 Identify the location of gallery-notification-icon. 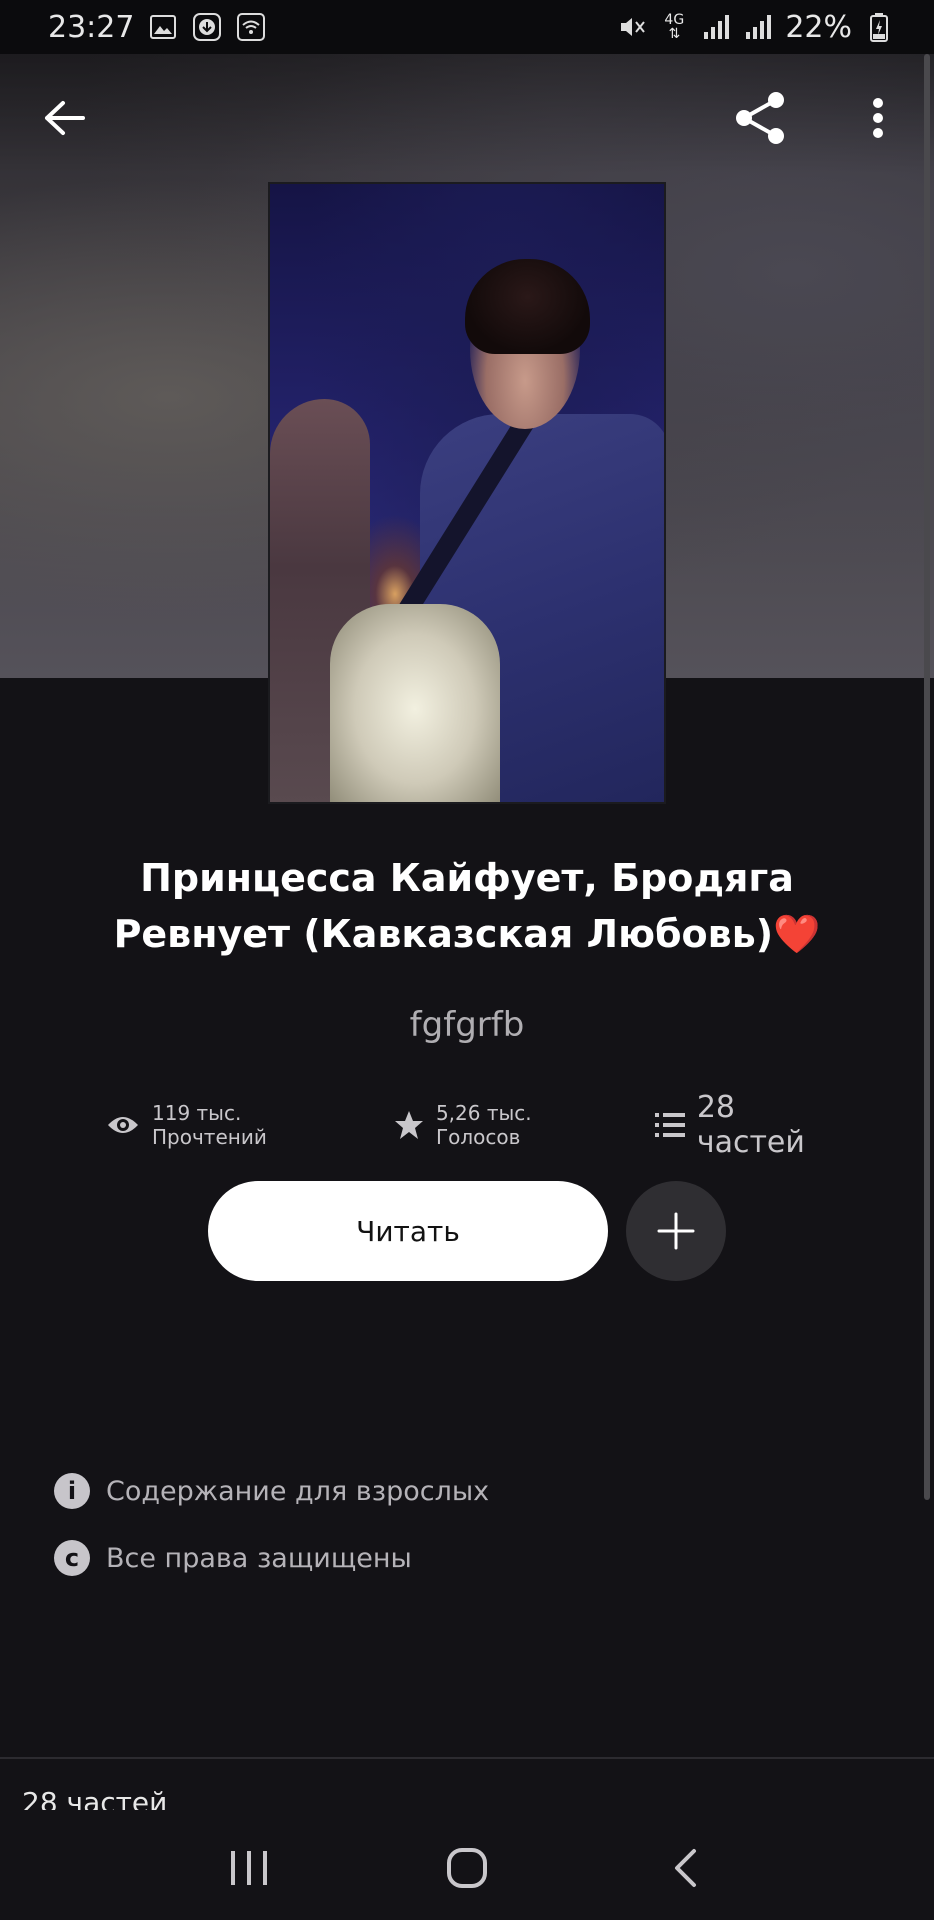
(163, 27).